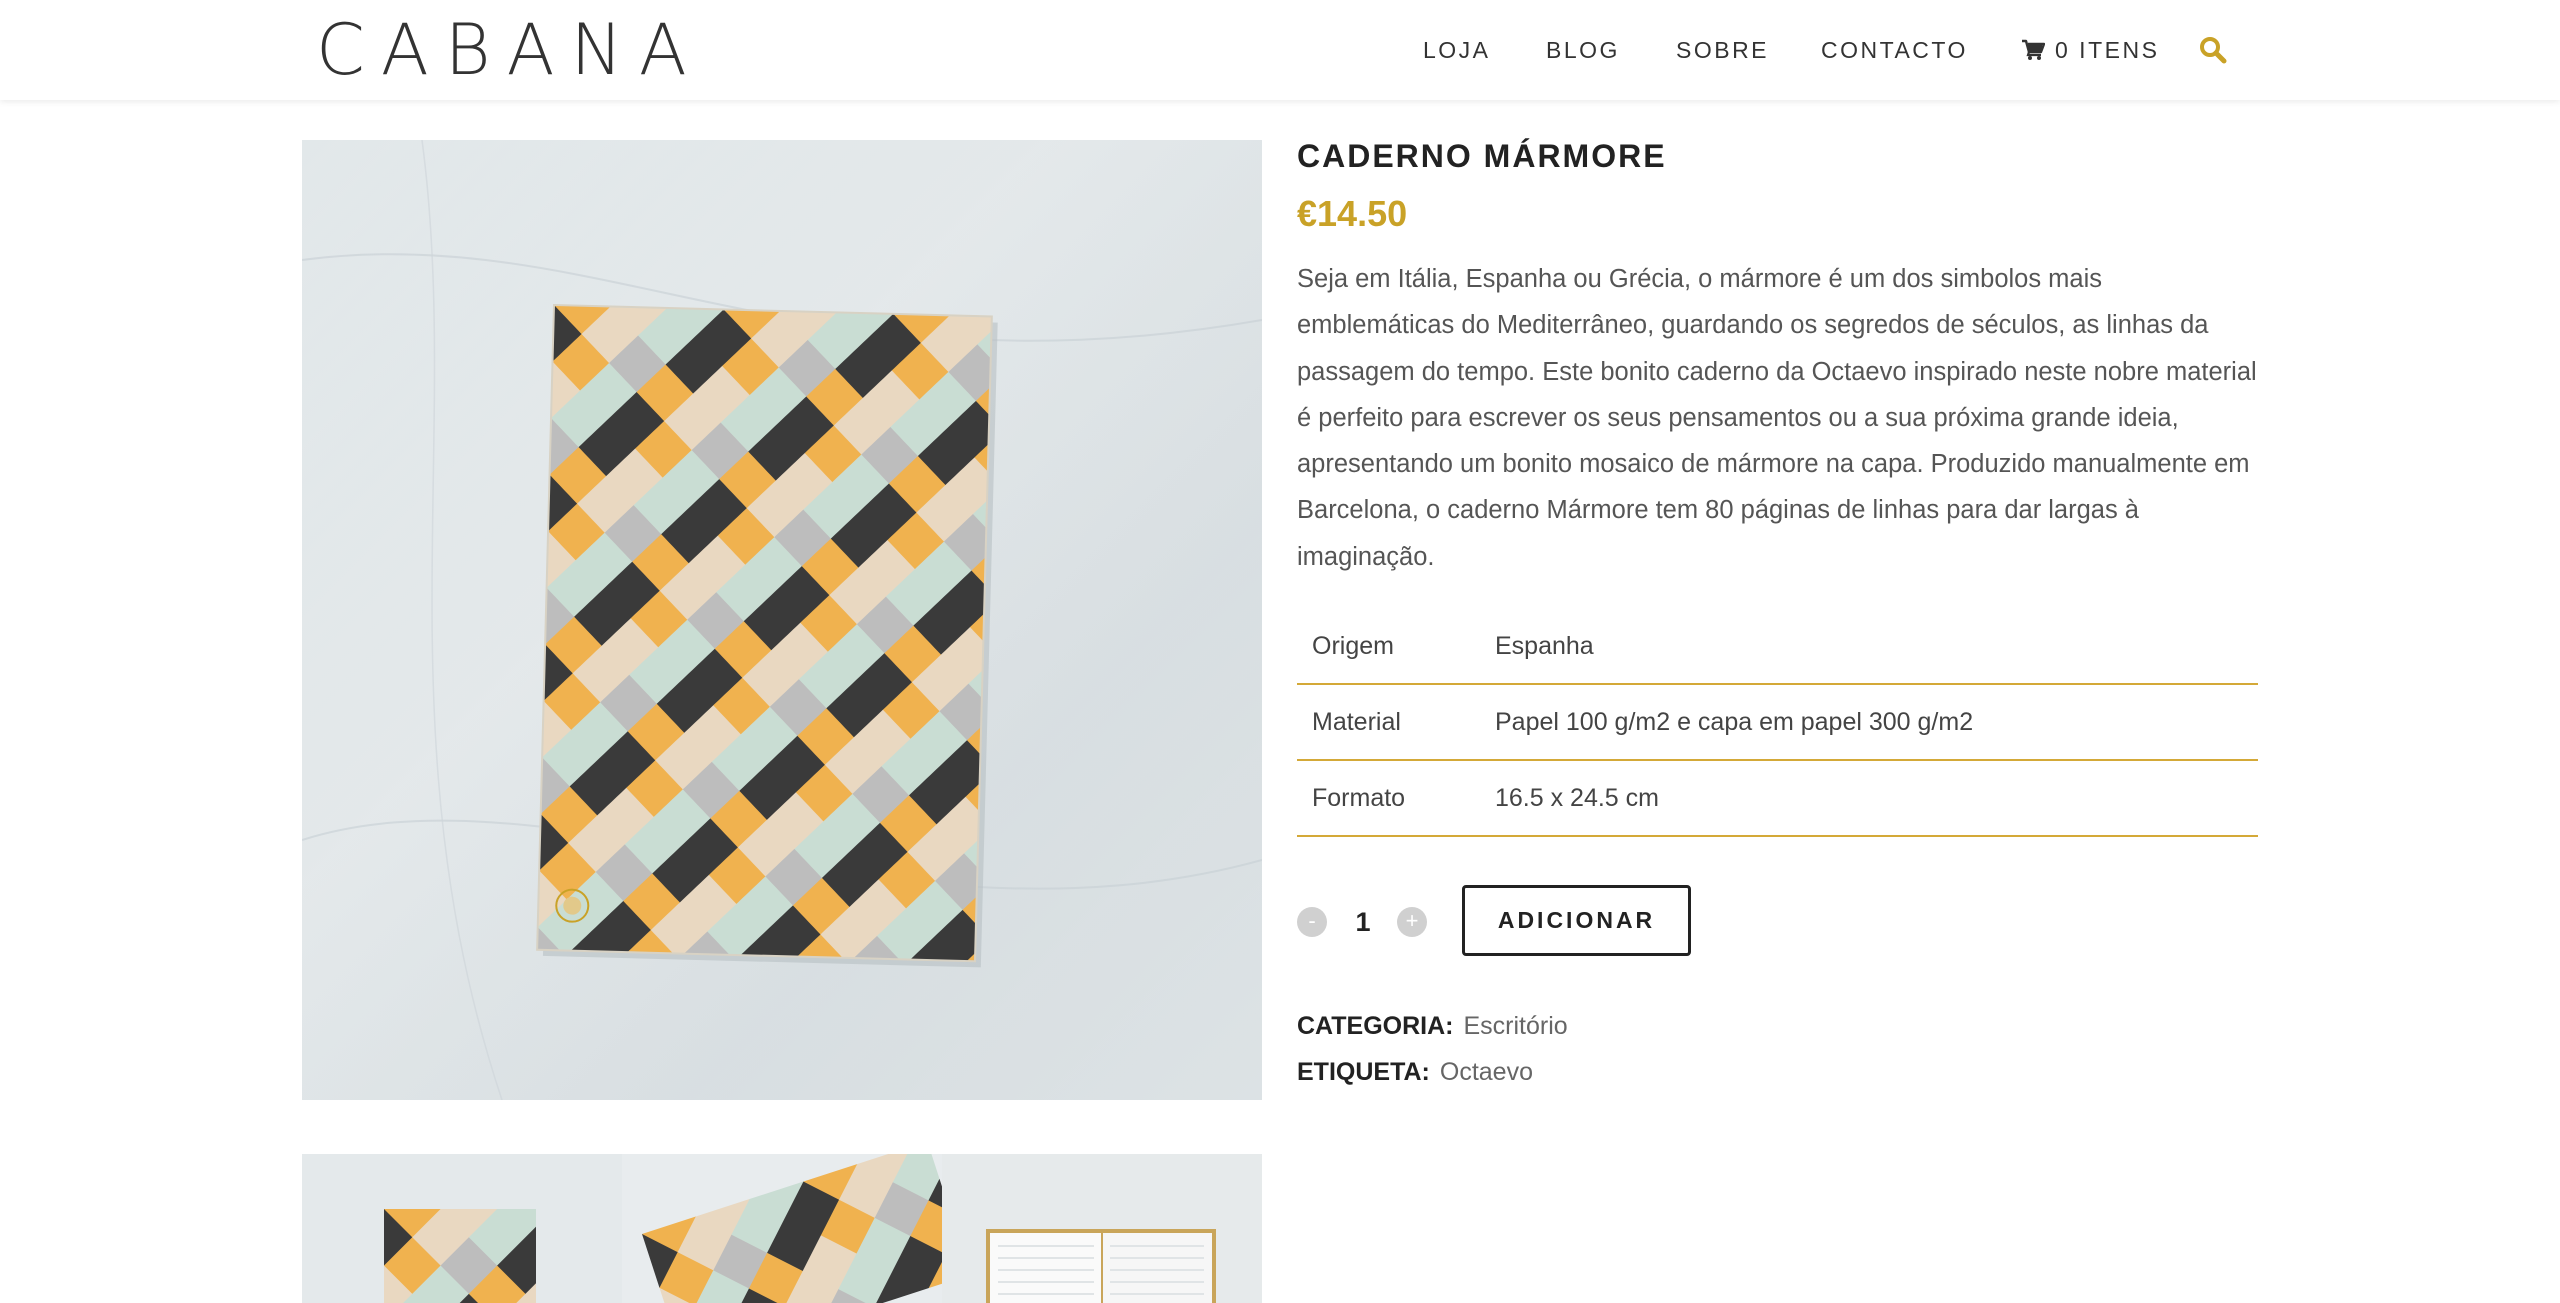 This screenshot has height=1303, width=2560. I want to click on attribute-key: Origem, so click(1353, 646).